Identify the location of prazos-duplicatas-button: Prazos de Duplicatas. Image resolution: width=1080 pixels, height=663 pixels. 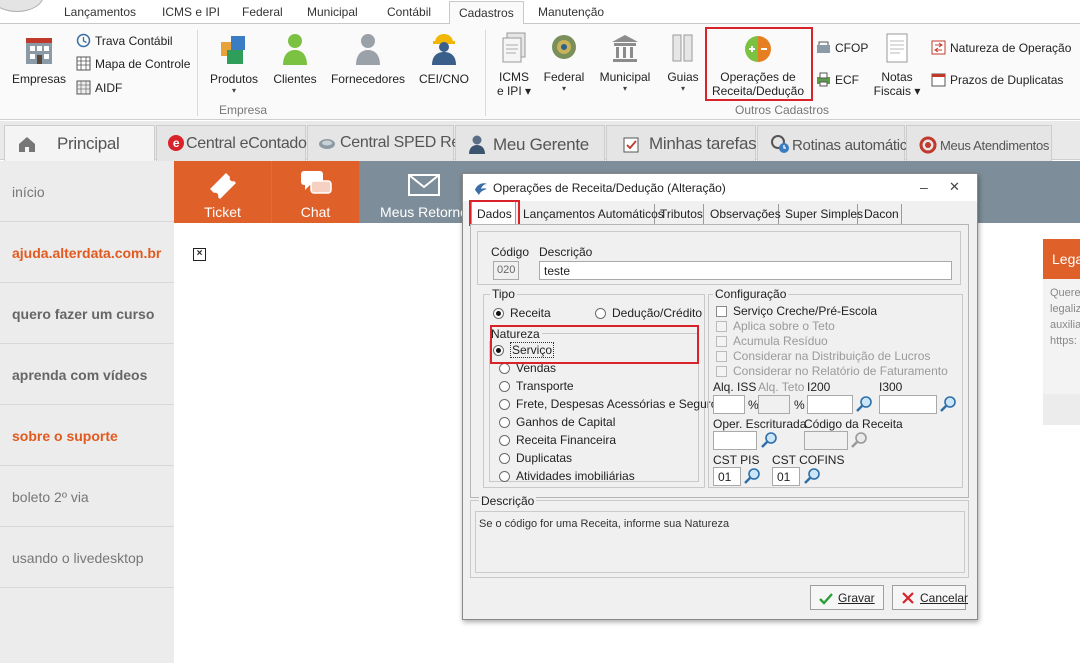
(997, 79).